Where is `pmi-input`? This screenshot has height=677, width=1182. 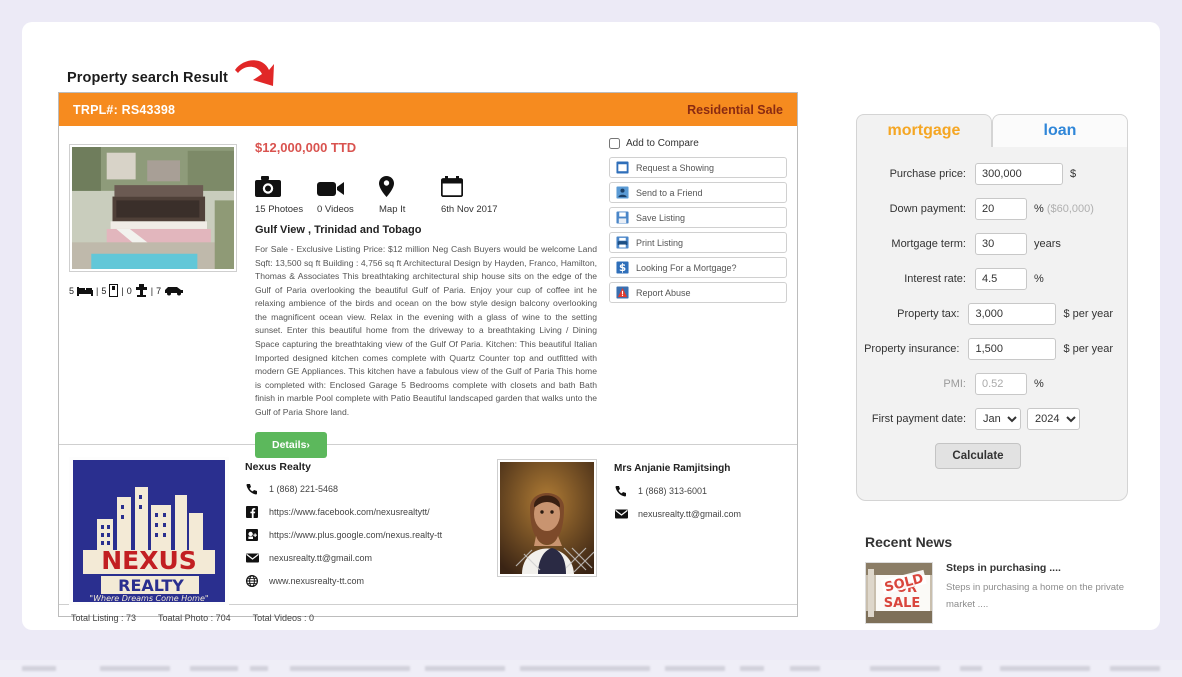
pmi-input is located at coordinates (1001, 384).